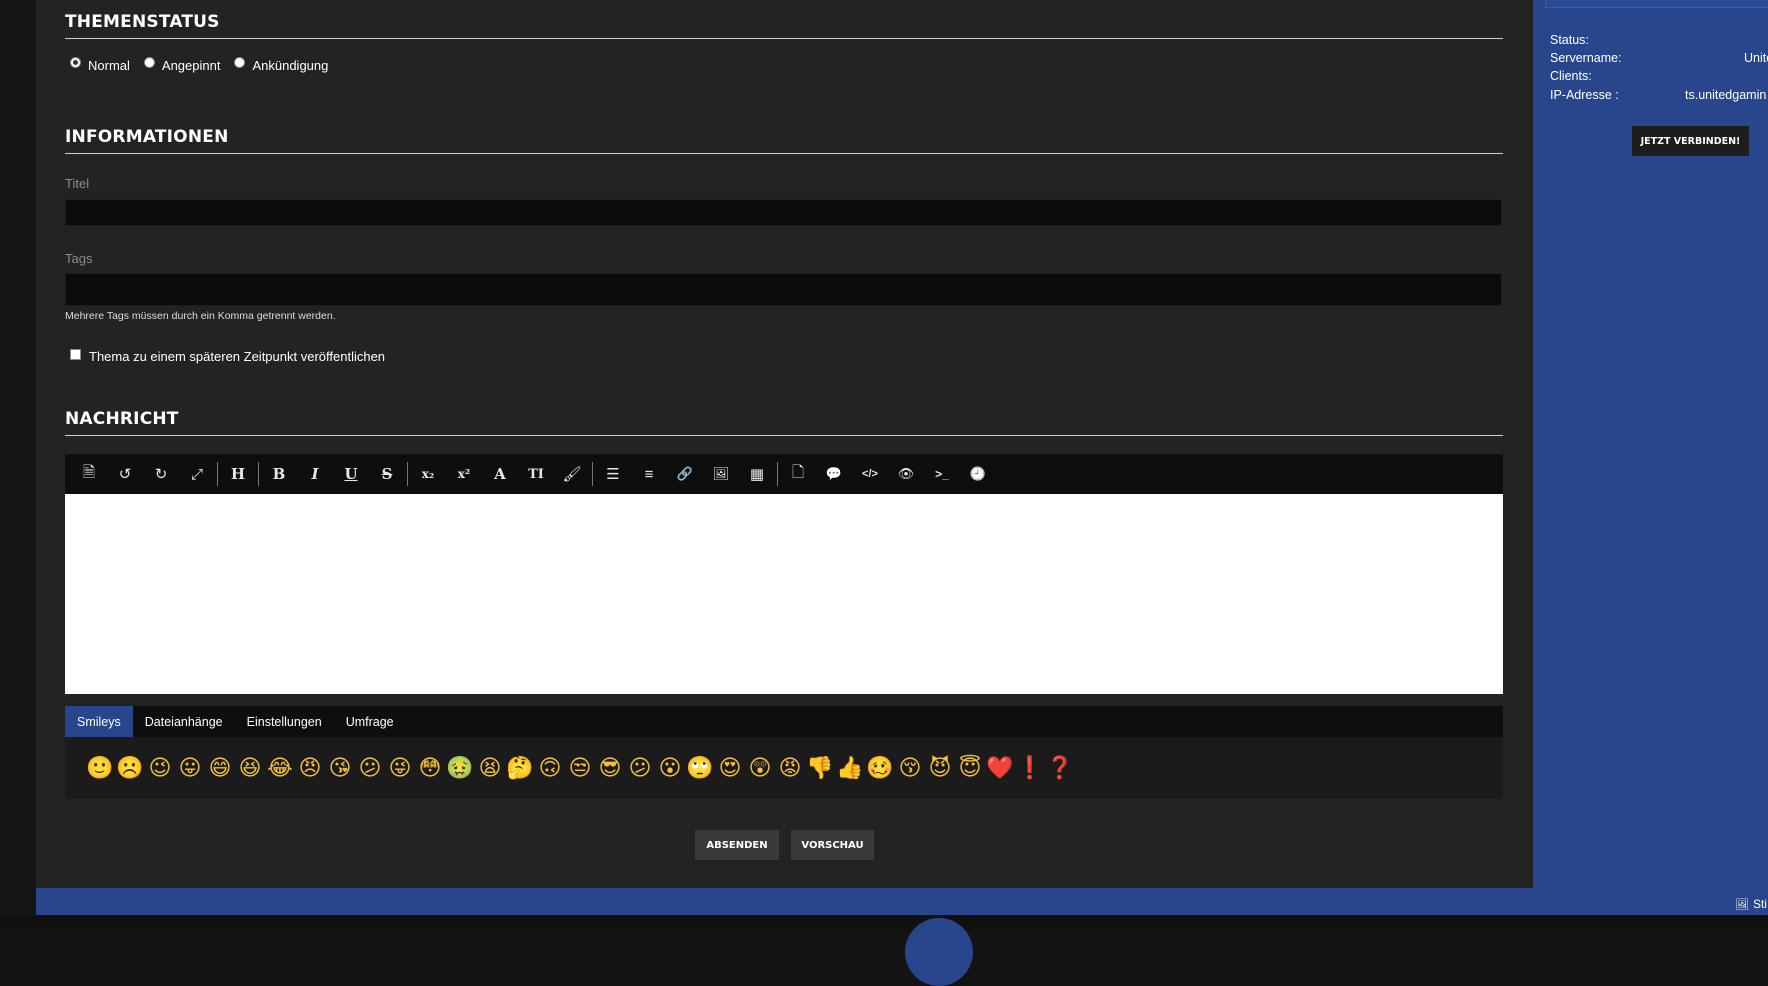  Describe the element at coordinates (520, 768) in the screenshot. I see `smiley-icon: 🤔` at that location.